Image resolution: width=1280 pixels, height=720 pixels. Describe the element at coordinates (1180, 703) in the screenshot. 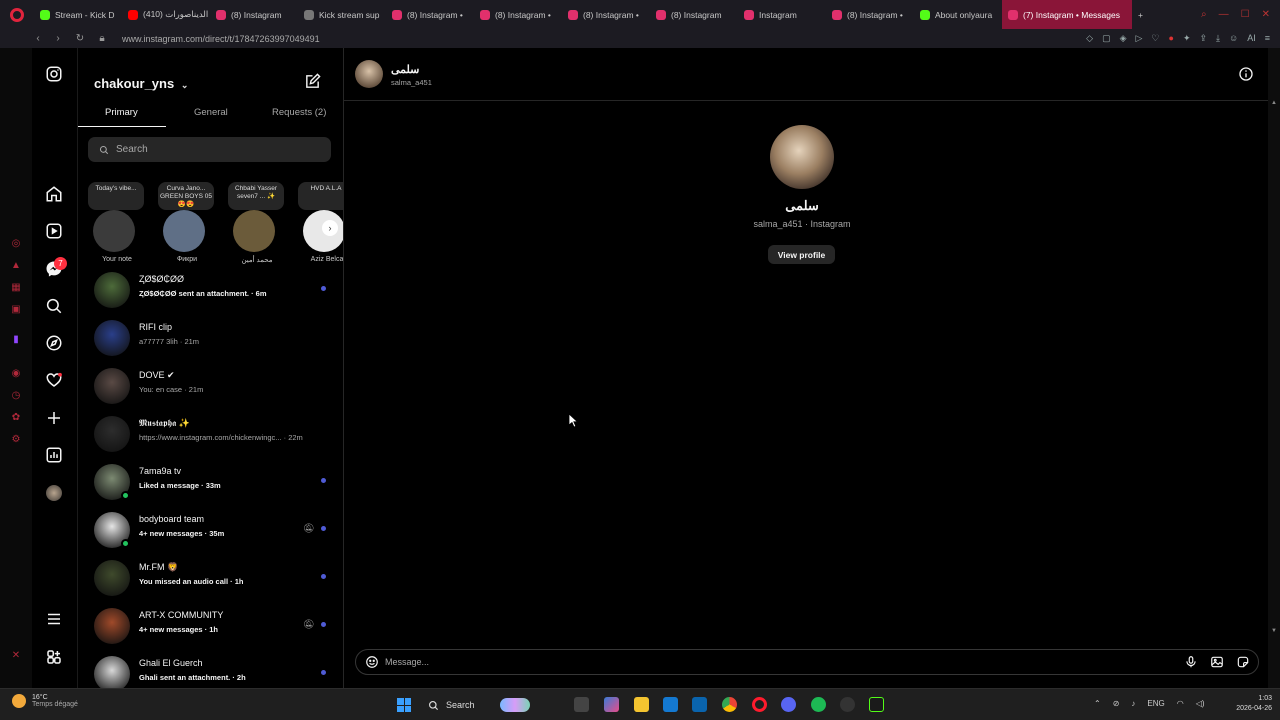

I see `wifi-icon: ◠` at that location.